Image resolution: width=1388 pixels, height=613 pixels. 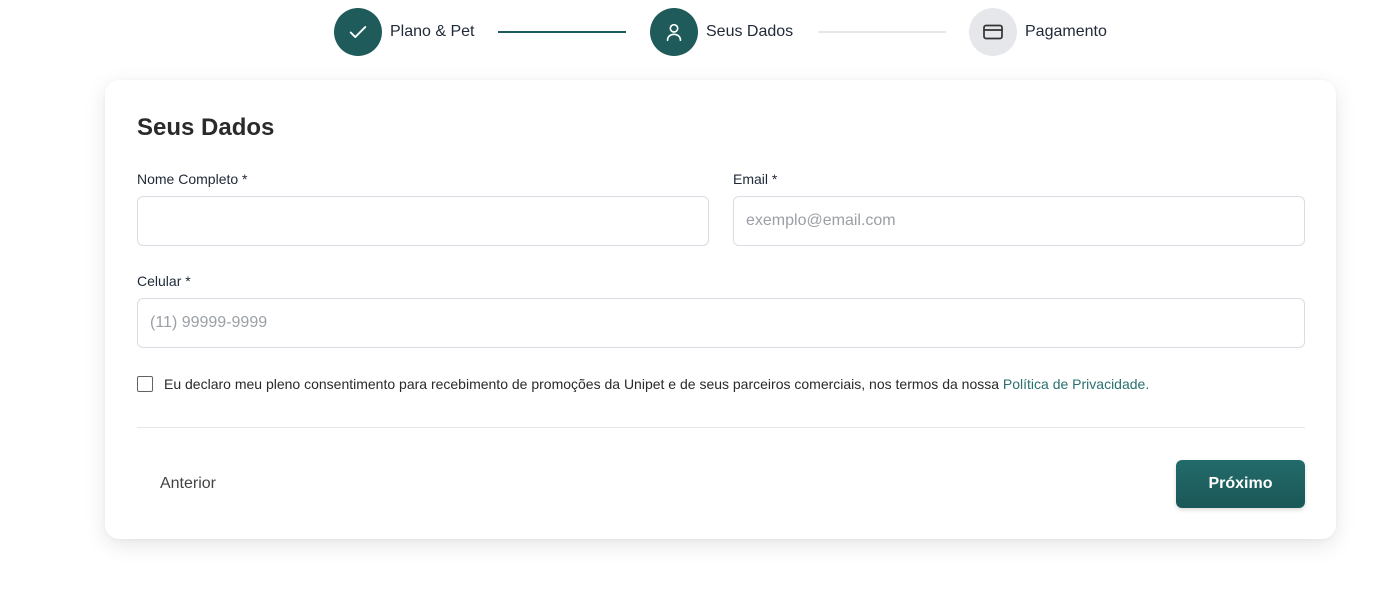 I want to click on step-label-pagamento: Pagamento, so click(x=1066, y=31).